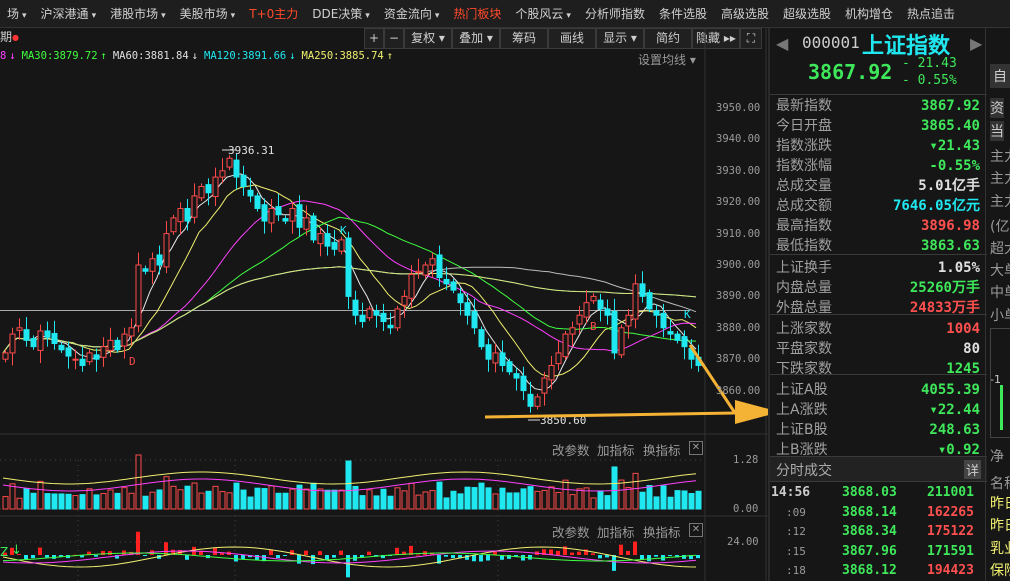  I want to click on tick-volume: 175122, so click(950, 531).